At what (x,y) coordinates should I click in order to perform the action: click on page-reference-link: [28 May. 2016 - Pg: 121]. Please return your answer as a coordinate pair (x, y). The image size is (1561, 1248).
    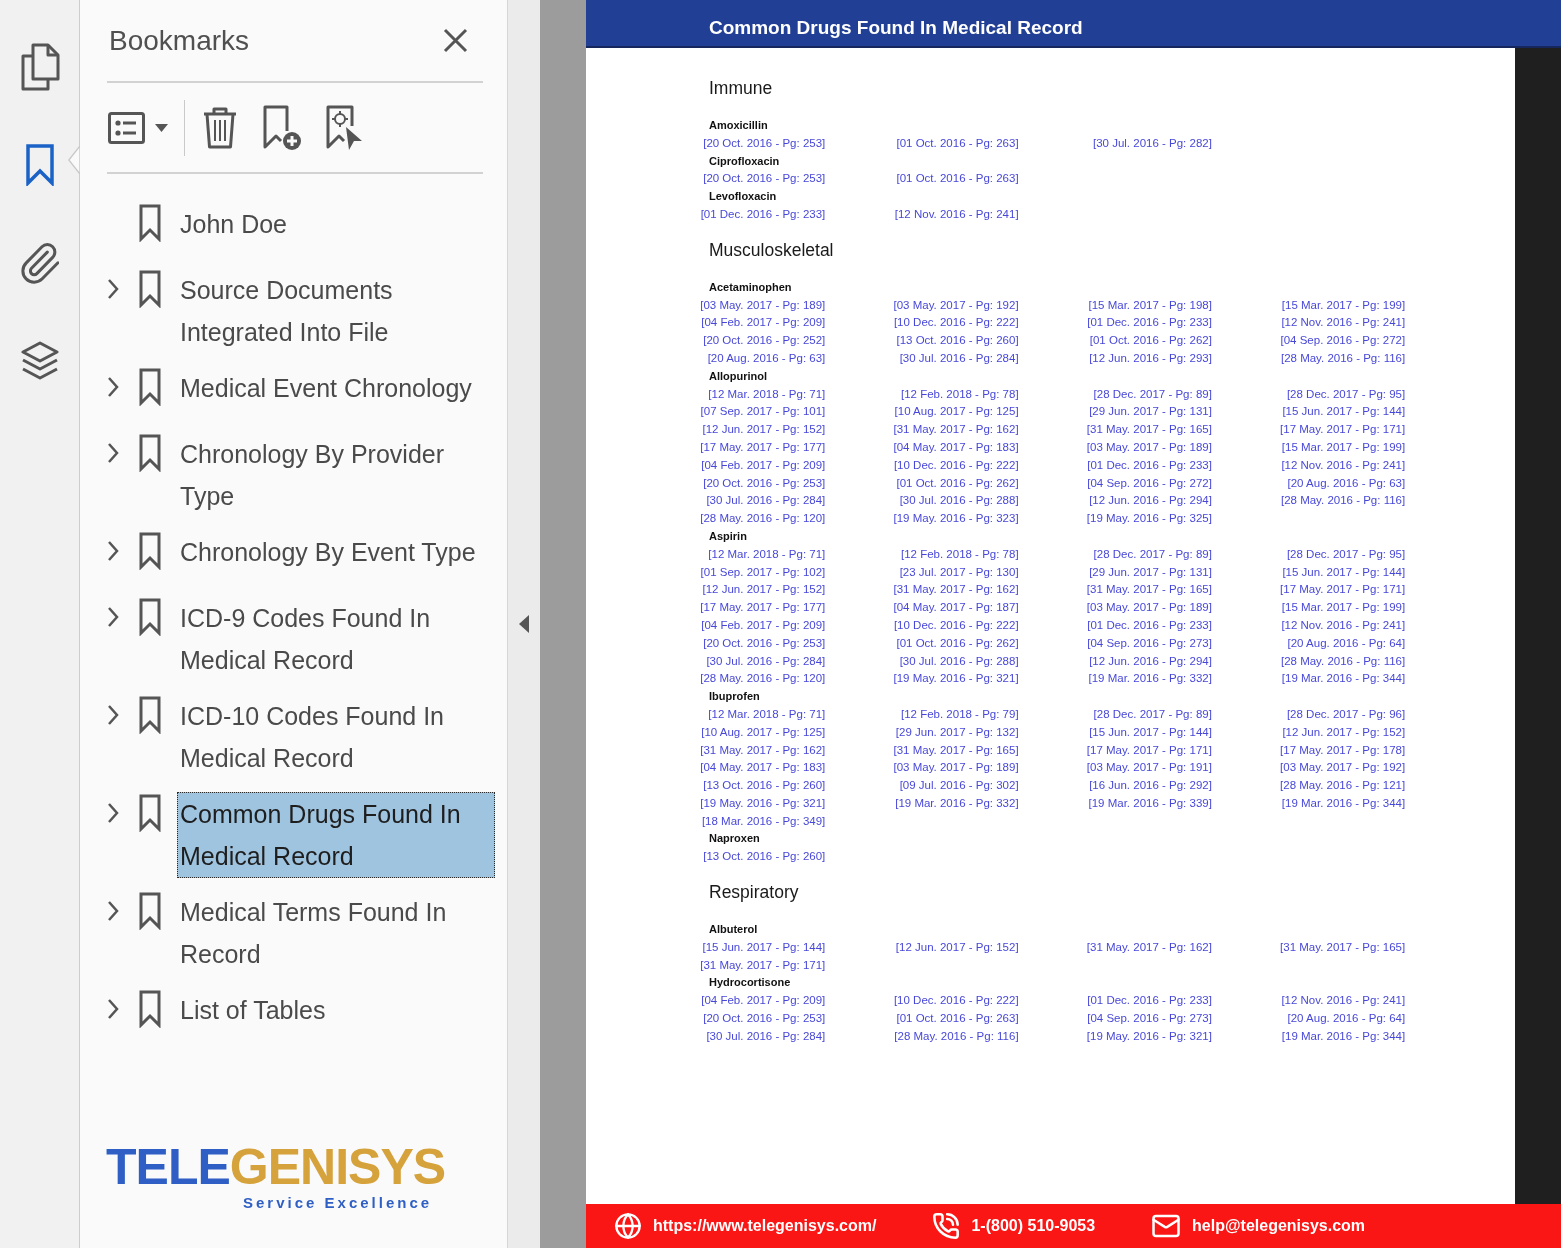
    Looking at the image, I should click on (1343, 786).